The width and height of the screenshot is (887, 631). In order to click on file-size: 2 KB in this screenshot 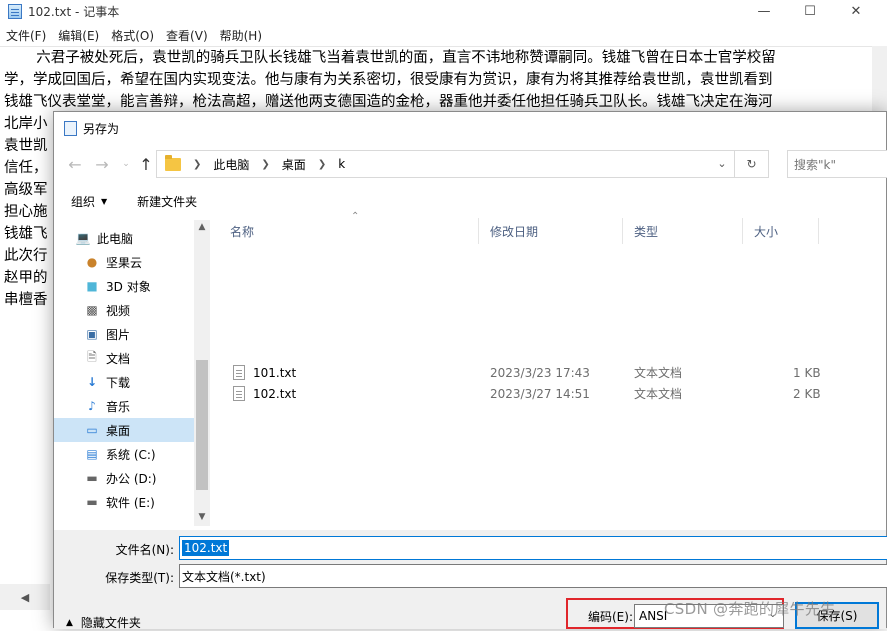, I will do `click(807, 393)`.